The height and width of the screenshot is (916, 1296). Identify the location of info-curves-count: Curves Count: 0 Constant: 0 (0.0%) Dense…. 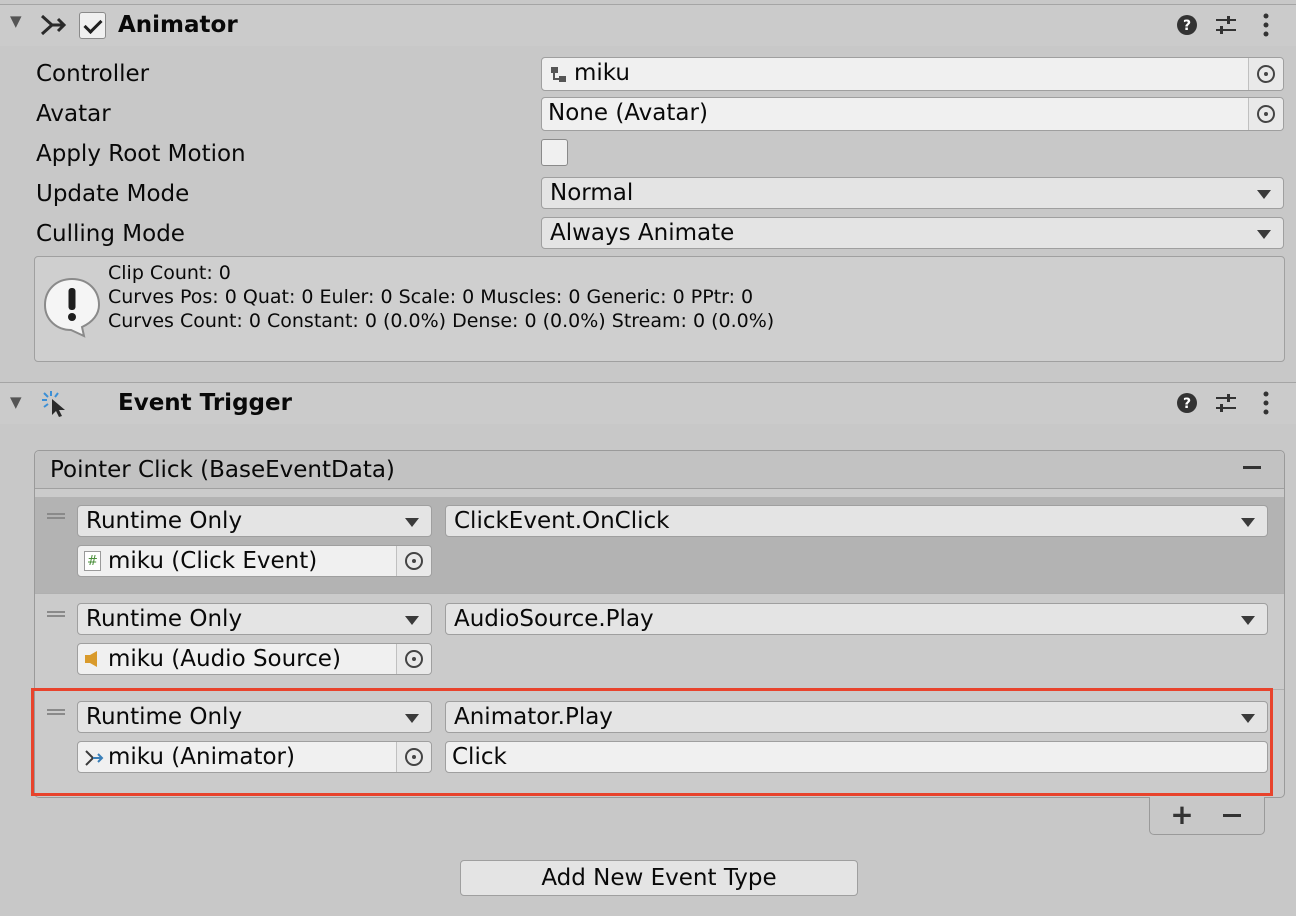
(441, 321).